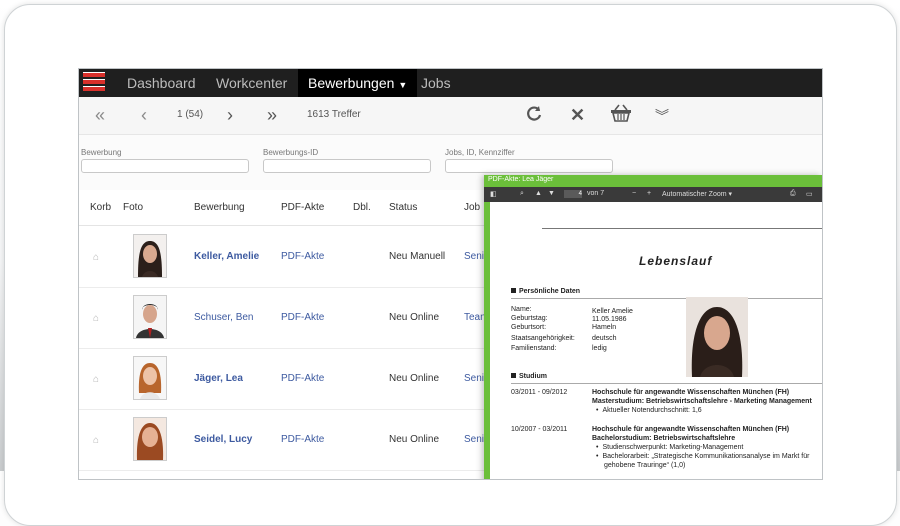 Image resolution: width=900 pixels, height=526 pixels. Describe the element at coordinates (100, 115) in the screenshot. I see `double-chevron-left-icon: «` at that location.